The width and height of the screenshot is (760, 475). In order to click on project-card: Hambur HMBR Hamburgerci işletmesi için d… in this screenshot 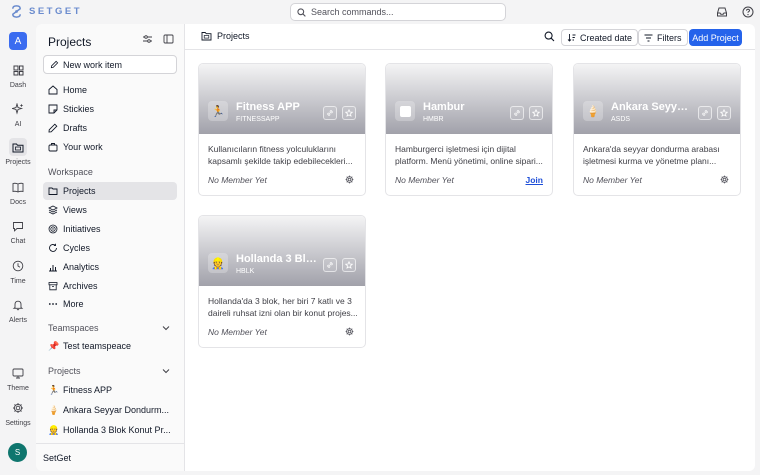, I will do `click(469, 129)`.